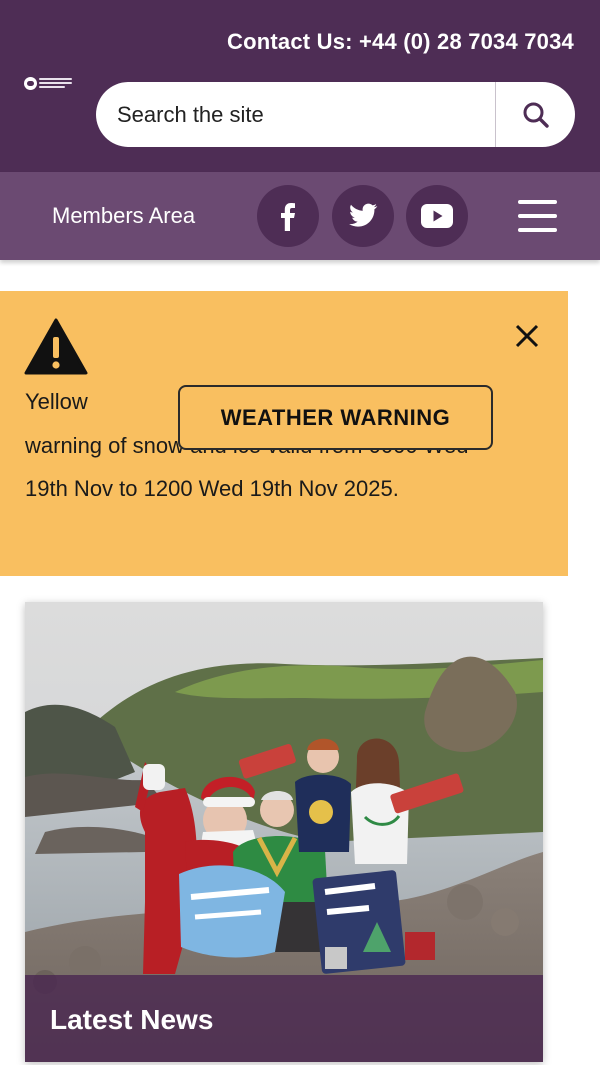  Describe the element at coordinates (30, 83) in the screenshot. I see `logo-mark-icon` at that location.